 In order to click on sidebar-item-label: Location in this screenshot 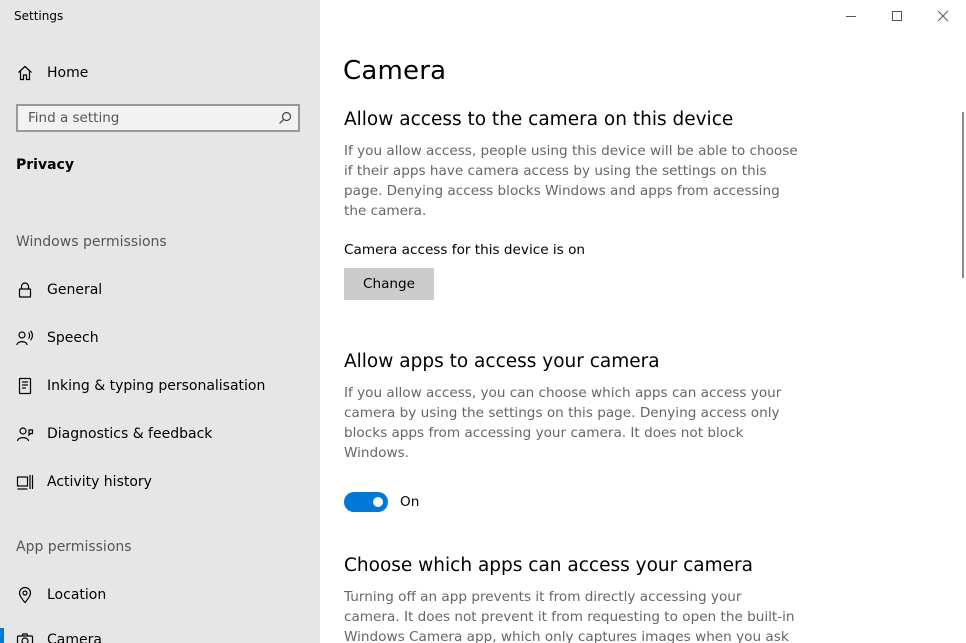, I will do `click(77, 595)`.